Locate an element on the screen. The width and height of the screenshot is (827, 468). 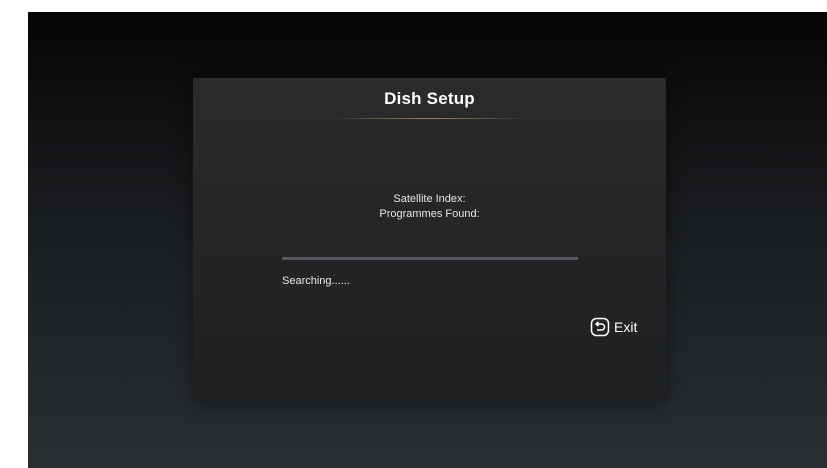
back-return-icon is located at coordinates (600, 327).